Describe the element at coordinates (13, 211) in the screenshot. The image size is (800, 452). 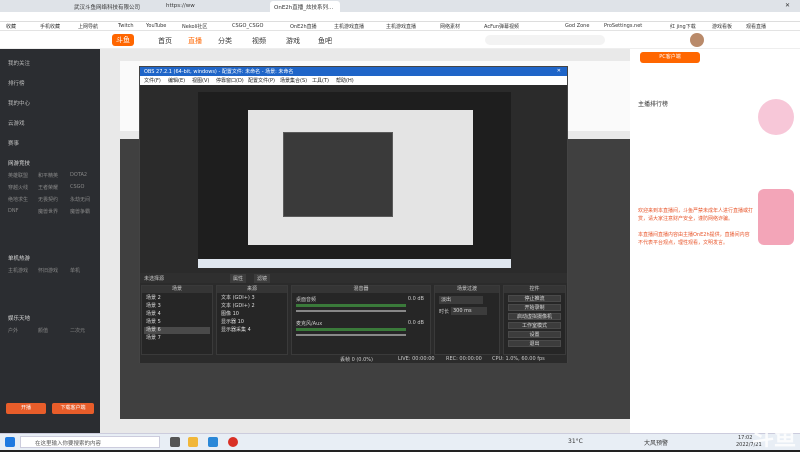
I see `sidebar-cat: DNF` at that location.